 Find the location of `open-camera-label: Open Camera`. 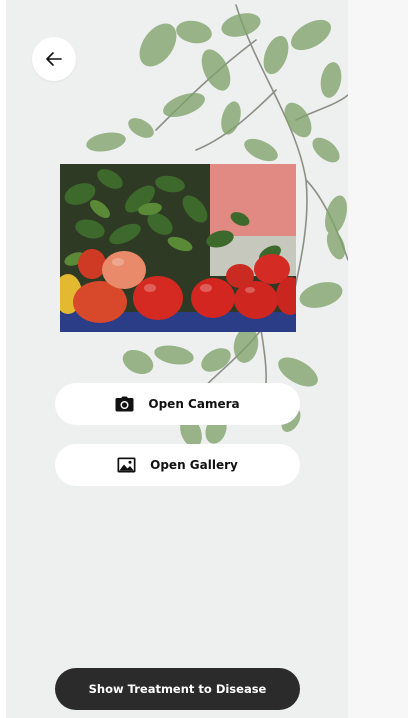

open-camera-label: Open Camera is located at coordinates (194, 404).